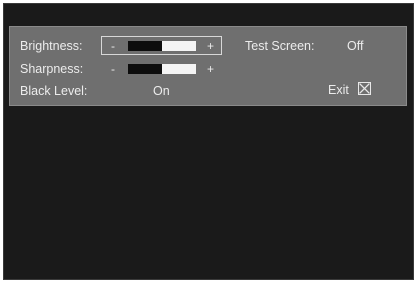 The width and height of the screenshot is (417, 283). I want to click on exit-label: Exit, so click(338, 90).